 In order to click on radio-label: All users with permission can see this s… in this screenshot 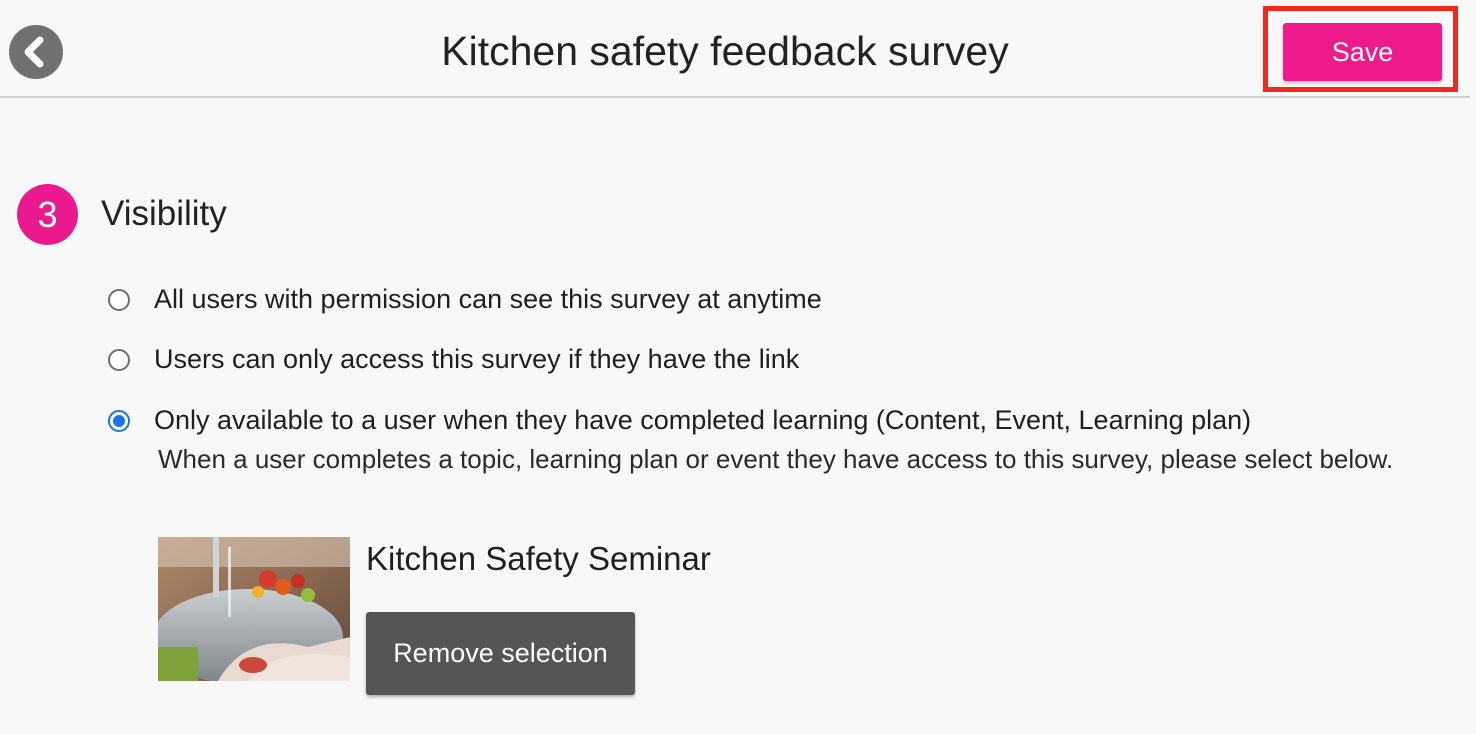, I will do `click(488, 299)`.